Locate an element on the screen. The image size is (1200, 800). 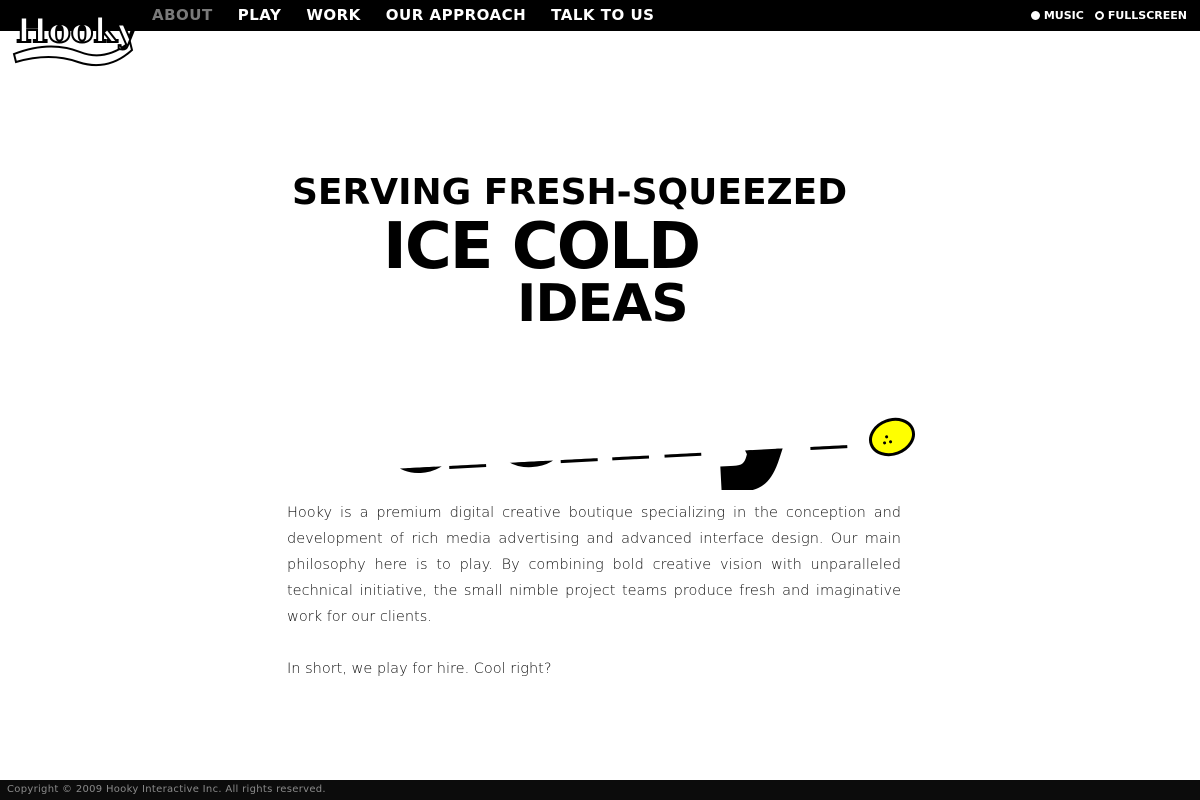
radio-filled-icon is located at coordinates (1035, 15).